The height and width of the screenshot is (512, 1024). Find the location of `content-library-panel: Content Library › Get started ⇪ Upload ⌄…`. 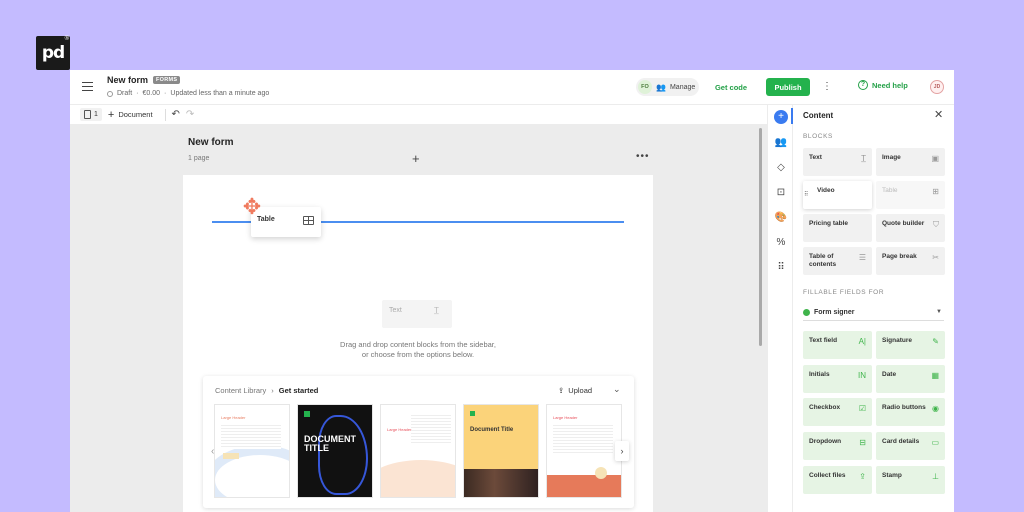

content-library-panel: Content Library › Get started ⇪ Upload ⌄… is located at coordinates (418, 442).